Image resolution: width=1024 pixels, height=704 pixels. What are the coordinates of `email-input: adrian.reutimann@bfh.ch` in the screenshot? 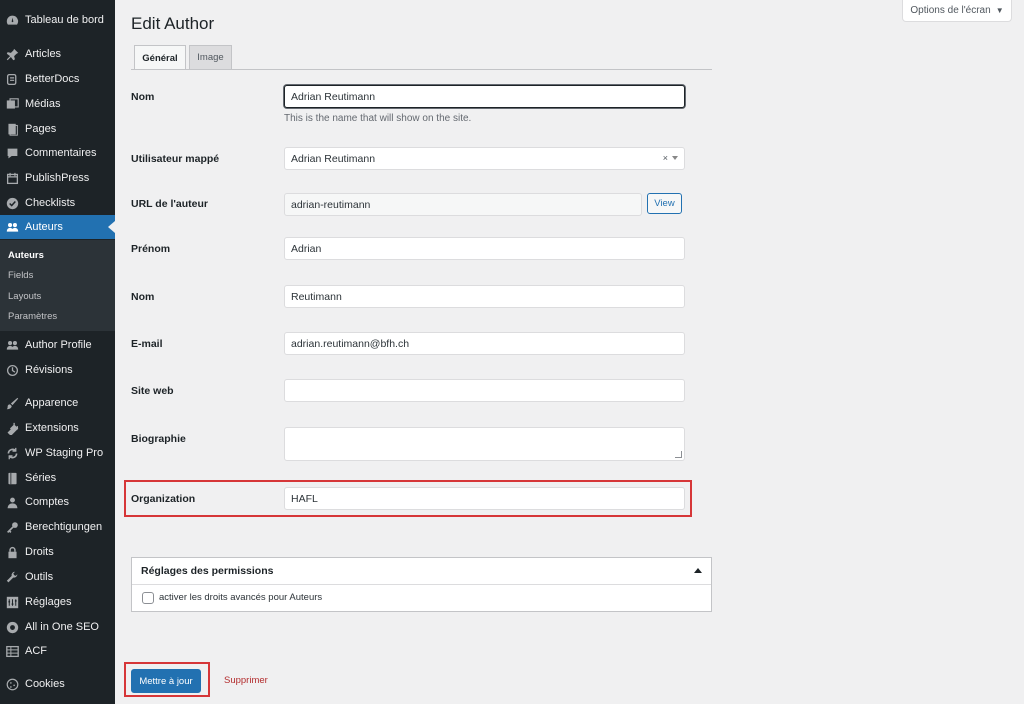 It's located at (484, 343).